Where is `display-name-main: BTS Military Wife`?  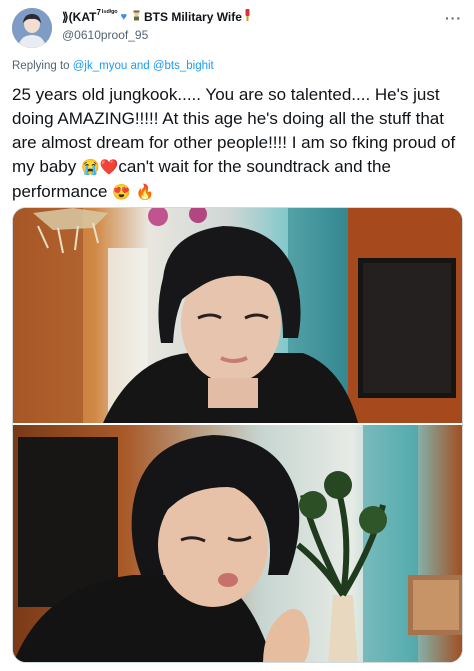
display-name-main: BTS Military Wife is located at coordinates (193, 16).